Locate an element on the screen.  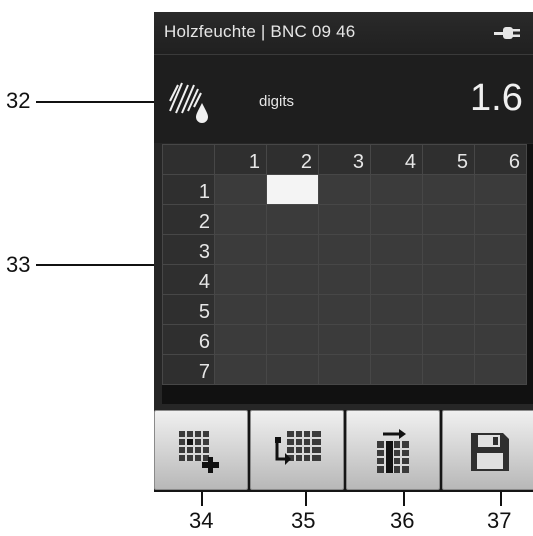
callout-32: 32 is located at coordinates (18, 100).